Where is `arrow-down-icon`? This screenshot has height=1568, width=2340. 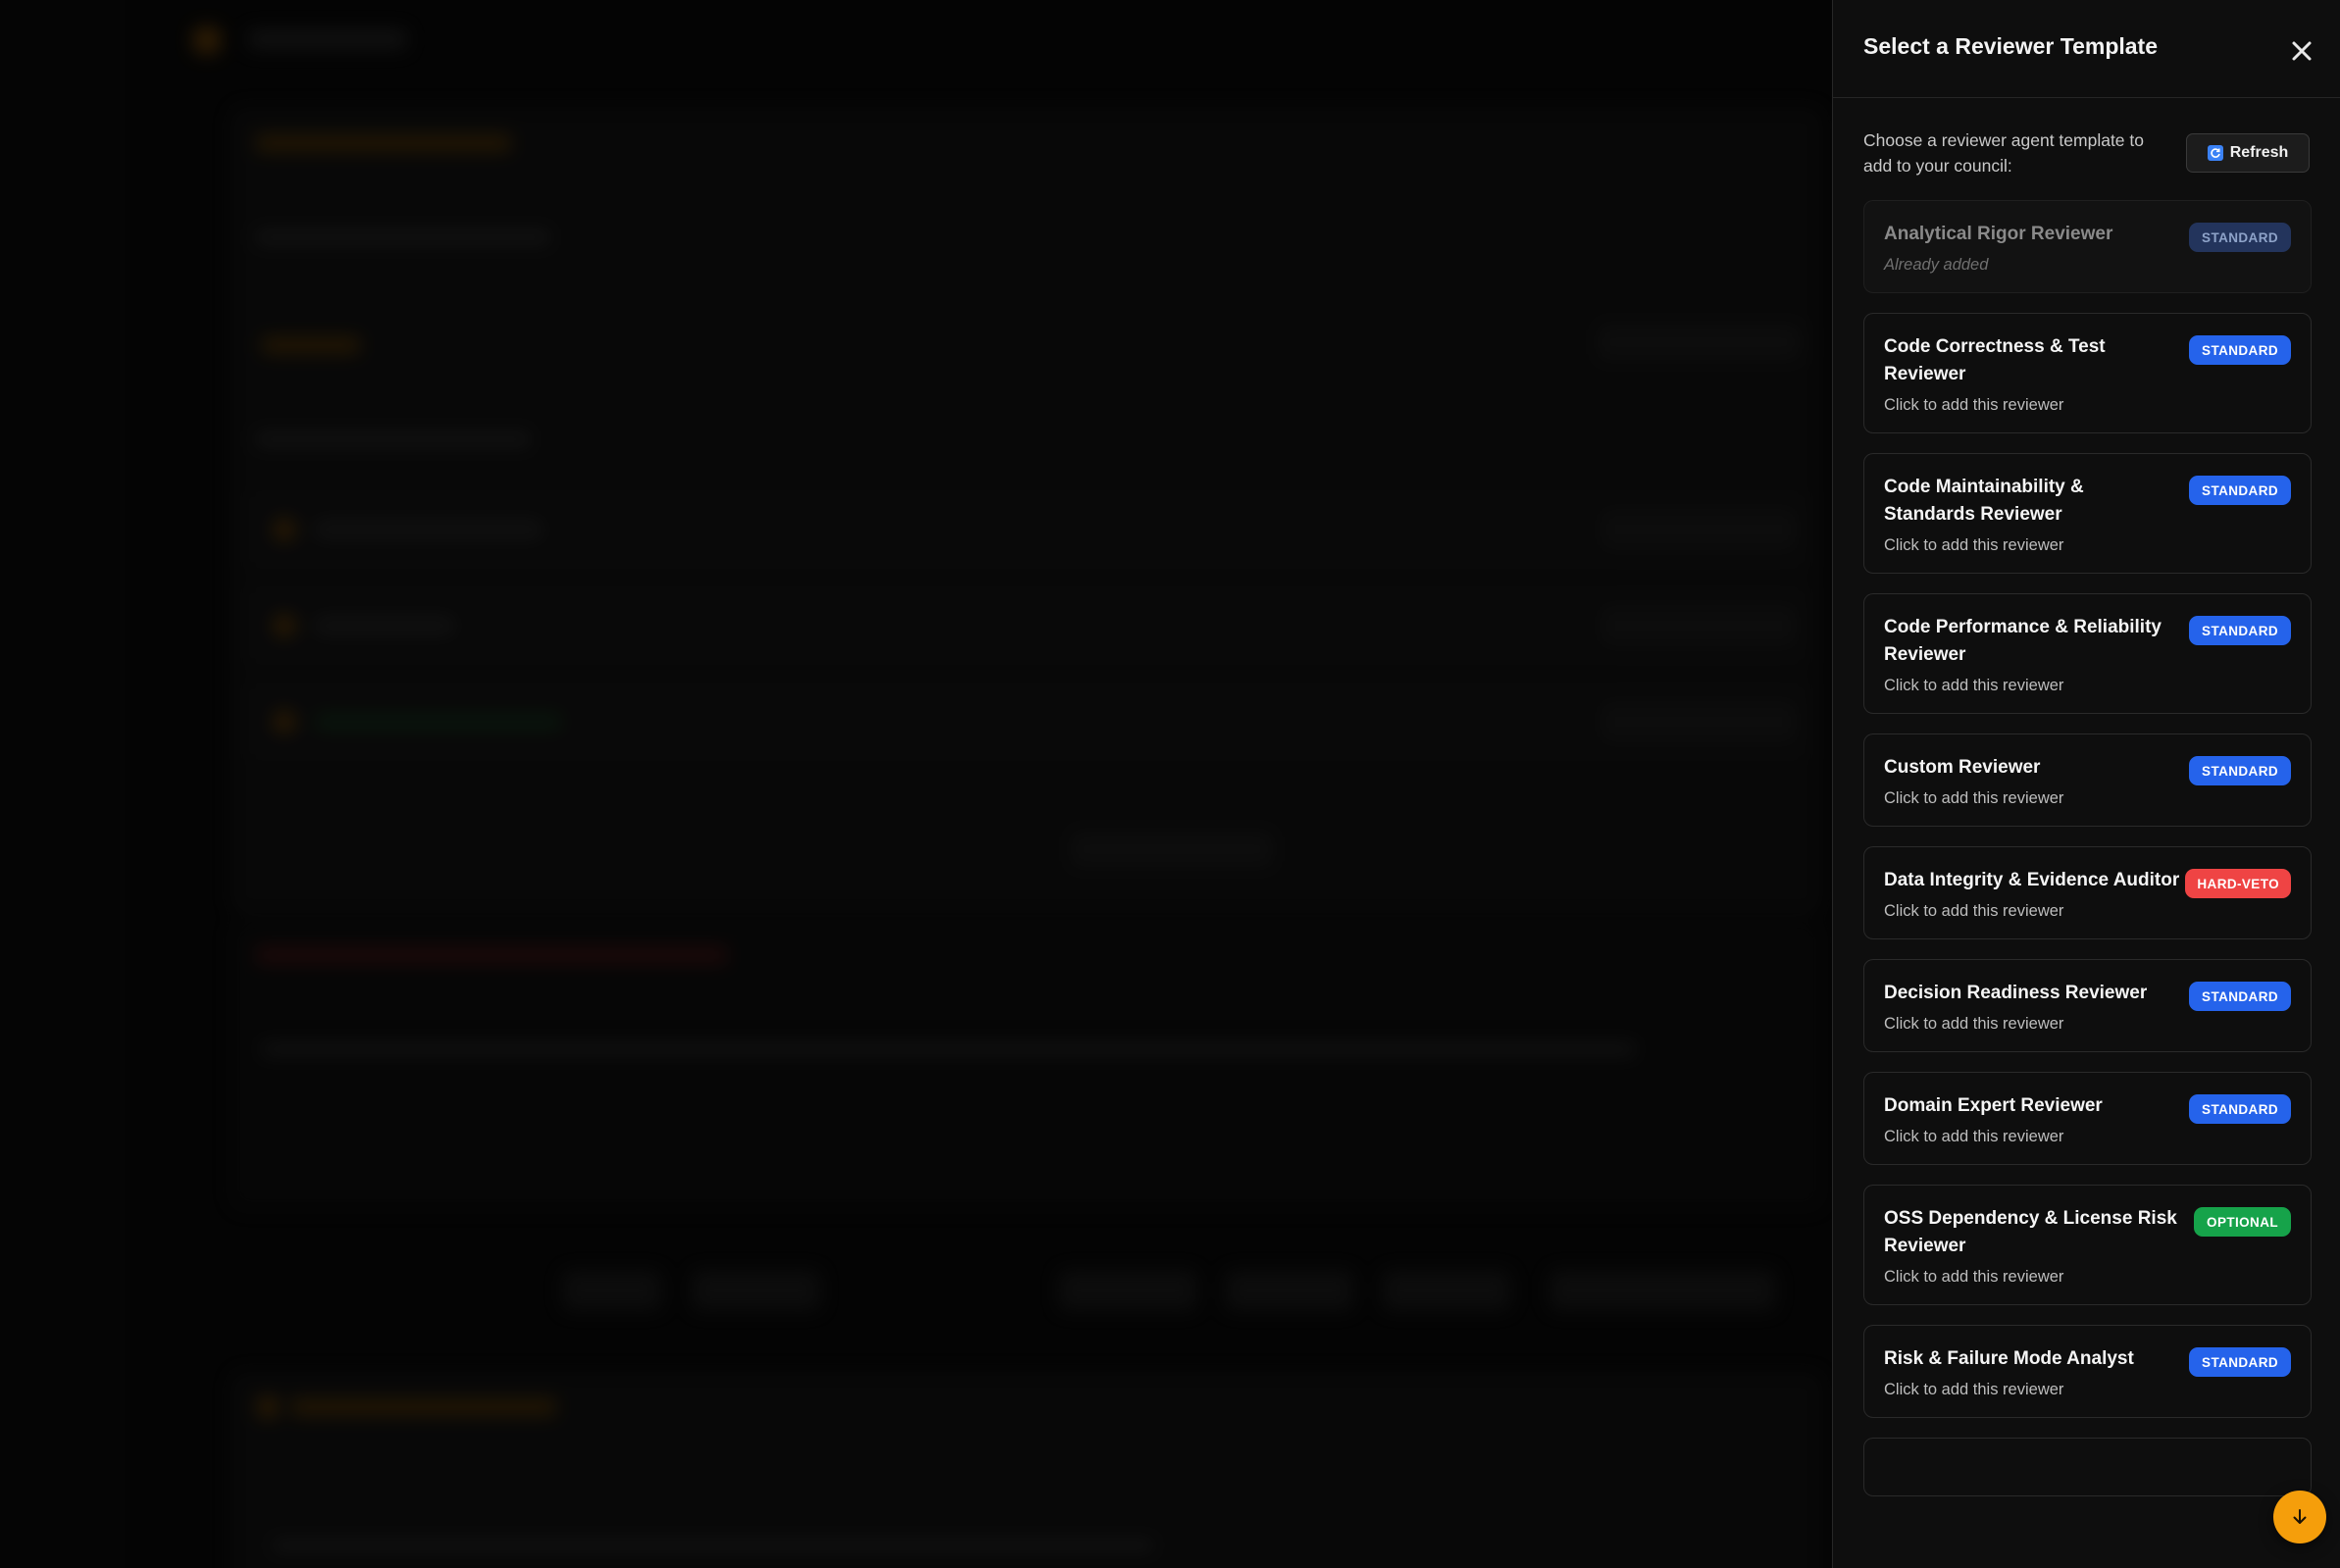 arrow-down-icon is located at coordinates (2300, 1516).